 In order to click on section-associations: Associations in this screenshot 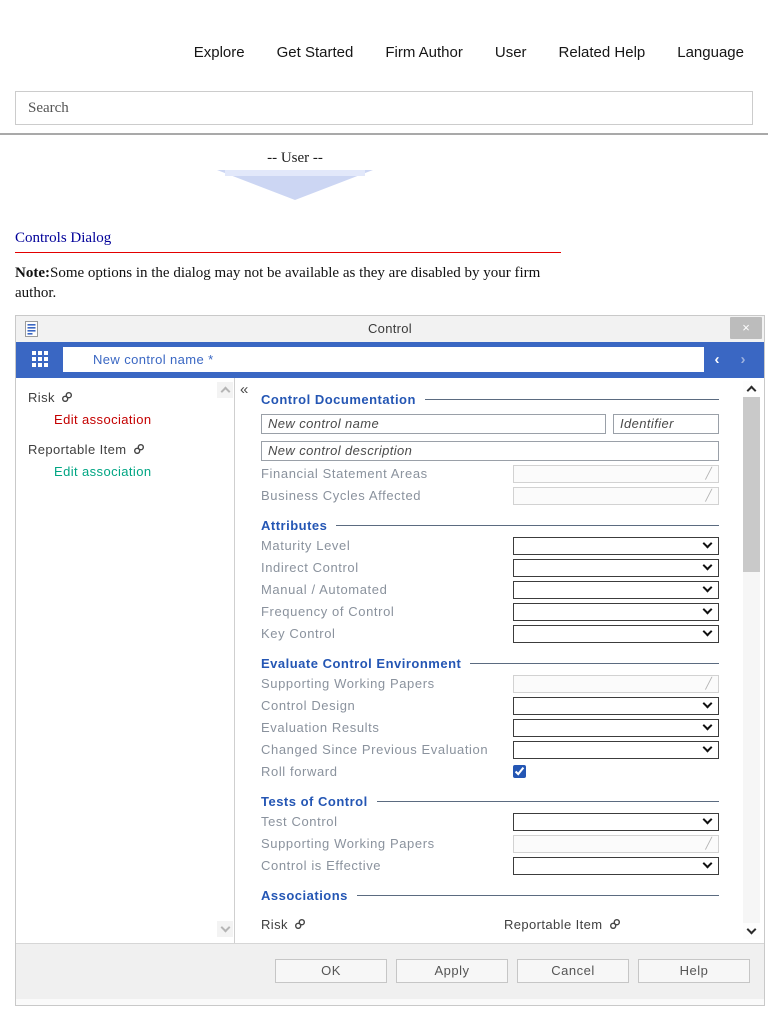, I will do `click(490, 895)`.